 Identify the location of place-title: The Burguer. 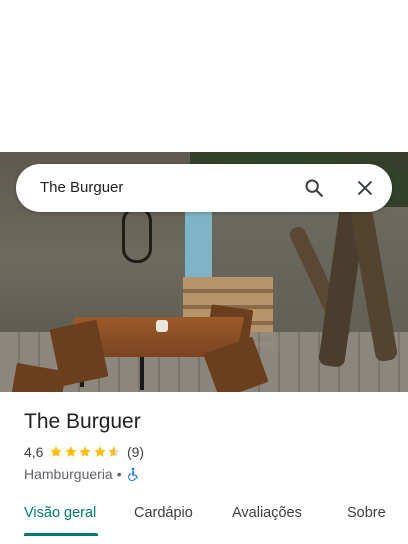
(82, 421).